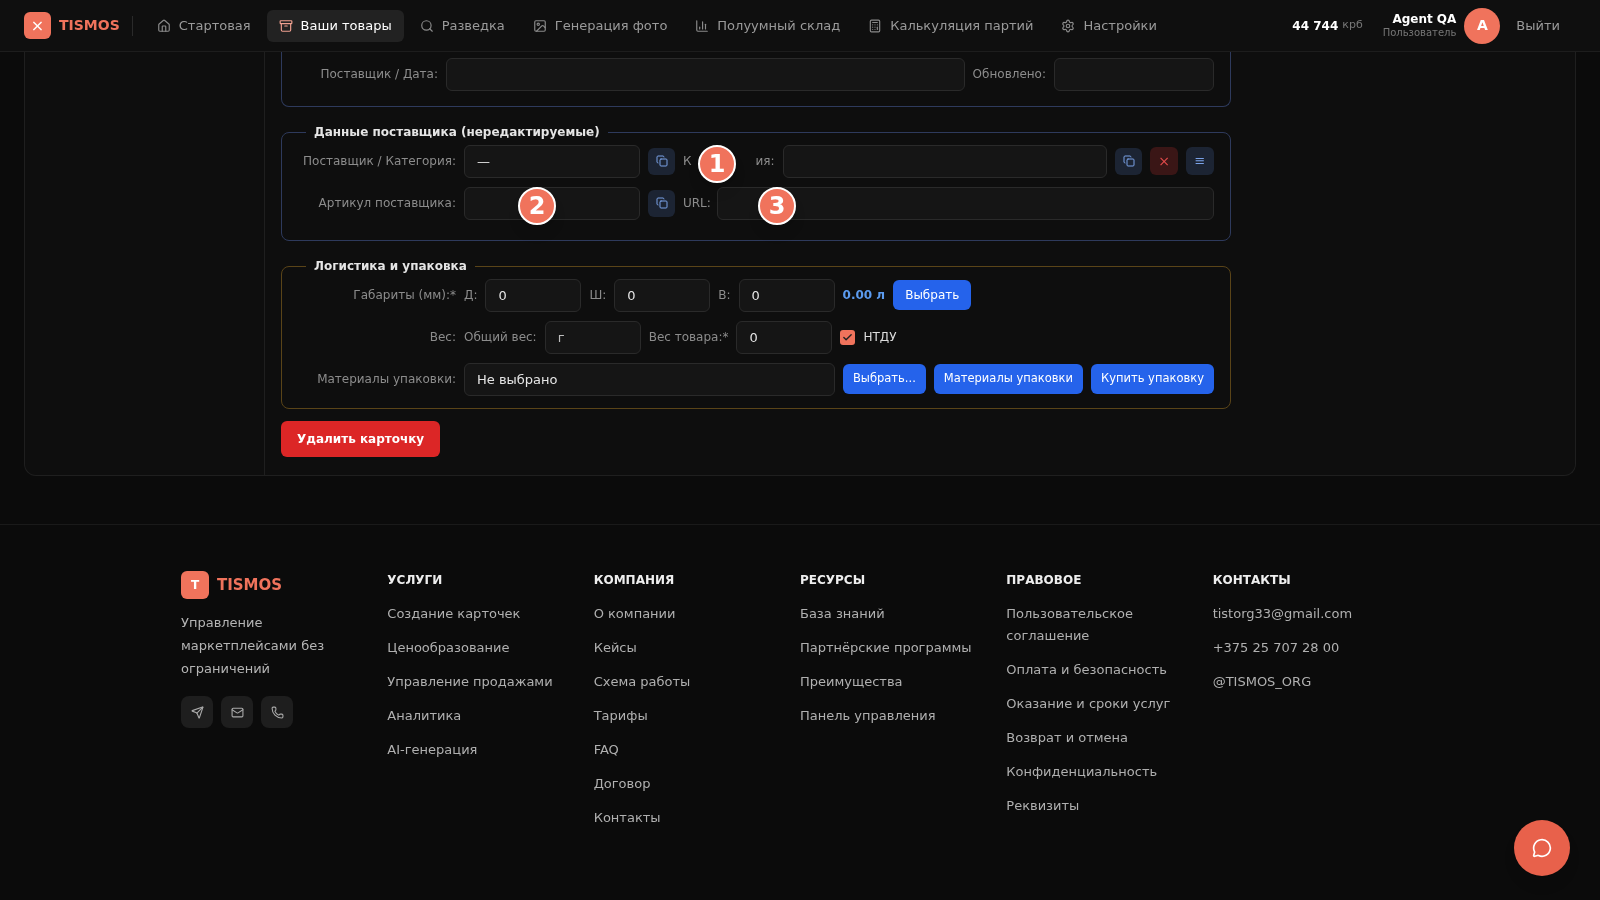 The image size is (1600, 900). I want to click on number-marker-tooltip: 1, so click(717, 164).